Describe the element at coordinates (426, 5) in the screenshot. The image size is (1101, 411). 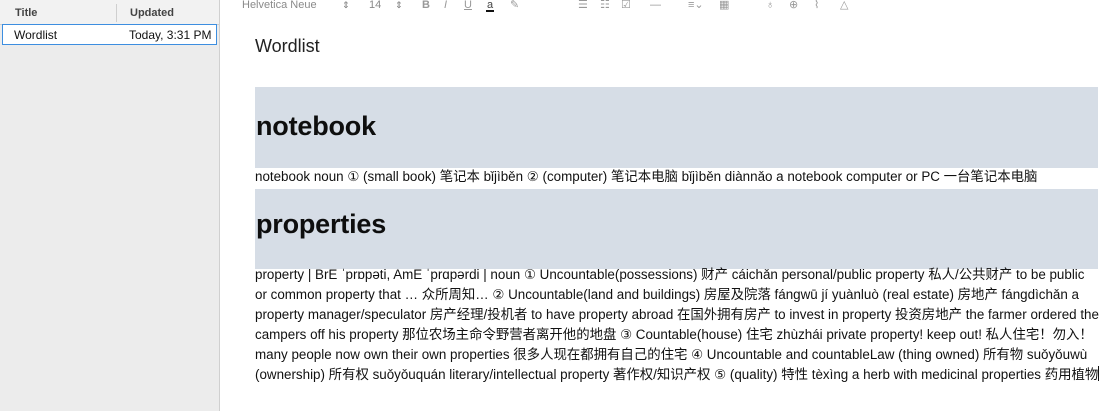
I see `bold-icon: B` at that location.